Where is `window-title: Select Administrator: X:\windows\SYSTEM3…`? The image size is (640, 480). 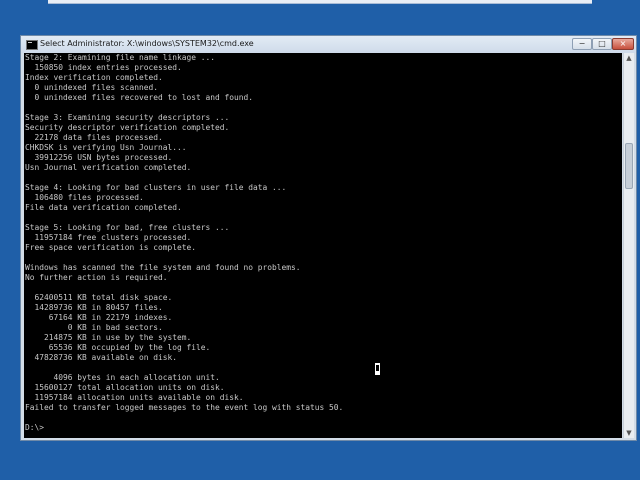
window-title: Select Administrator: X:\windows\SYSTEM3… is located at coordinates (147, 43).